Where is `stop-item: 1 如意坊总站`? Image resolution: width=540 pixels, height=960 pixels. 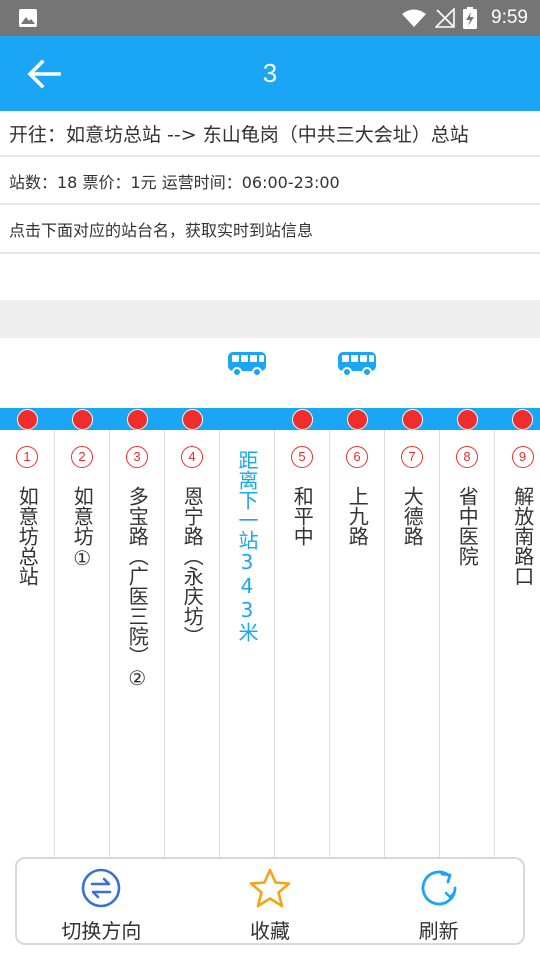
stop-item: 1 如意坊总站 is located at coordinates (27, 644).